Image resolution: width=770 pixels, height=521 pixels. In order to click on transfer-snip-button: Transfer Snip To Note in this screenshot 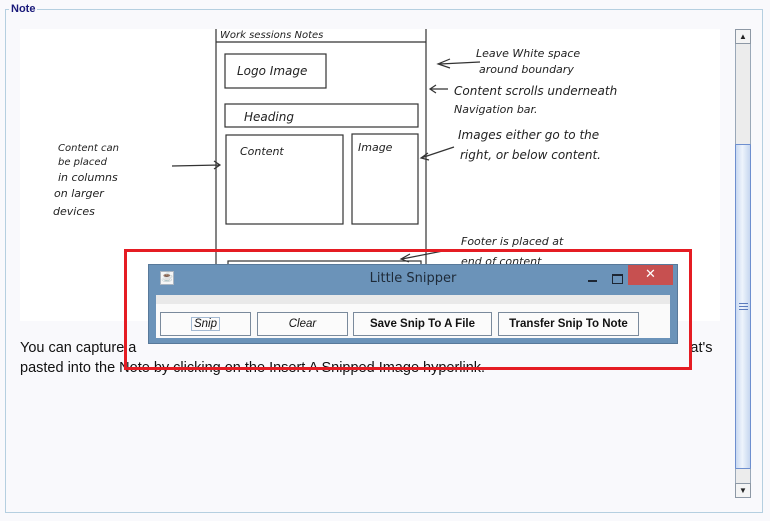, I will do `click(568, 324)`.